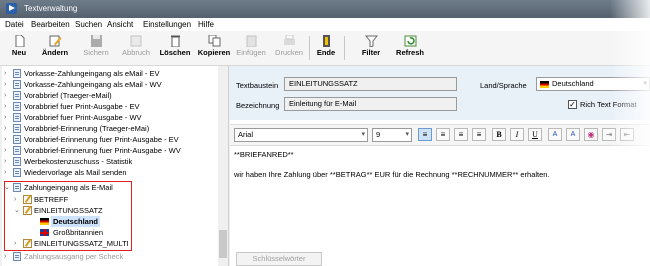 Image resolution: width=650 pixels, height=266 pixels. I want to click on delete-label: Löschen, so click(175, 52).